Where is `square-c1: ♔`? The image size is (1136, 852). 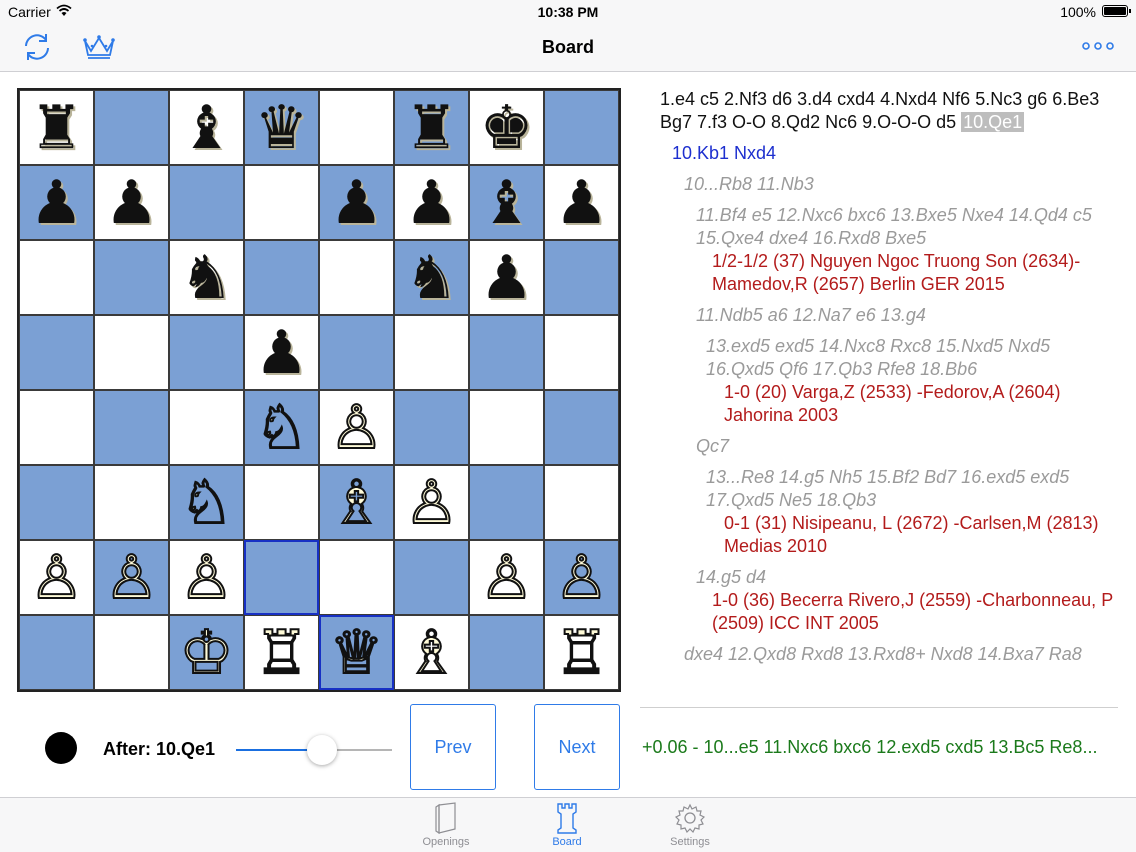
square-c1: ♔ is located at coordinates (206, 652).